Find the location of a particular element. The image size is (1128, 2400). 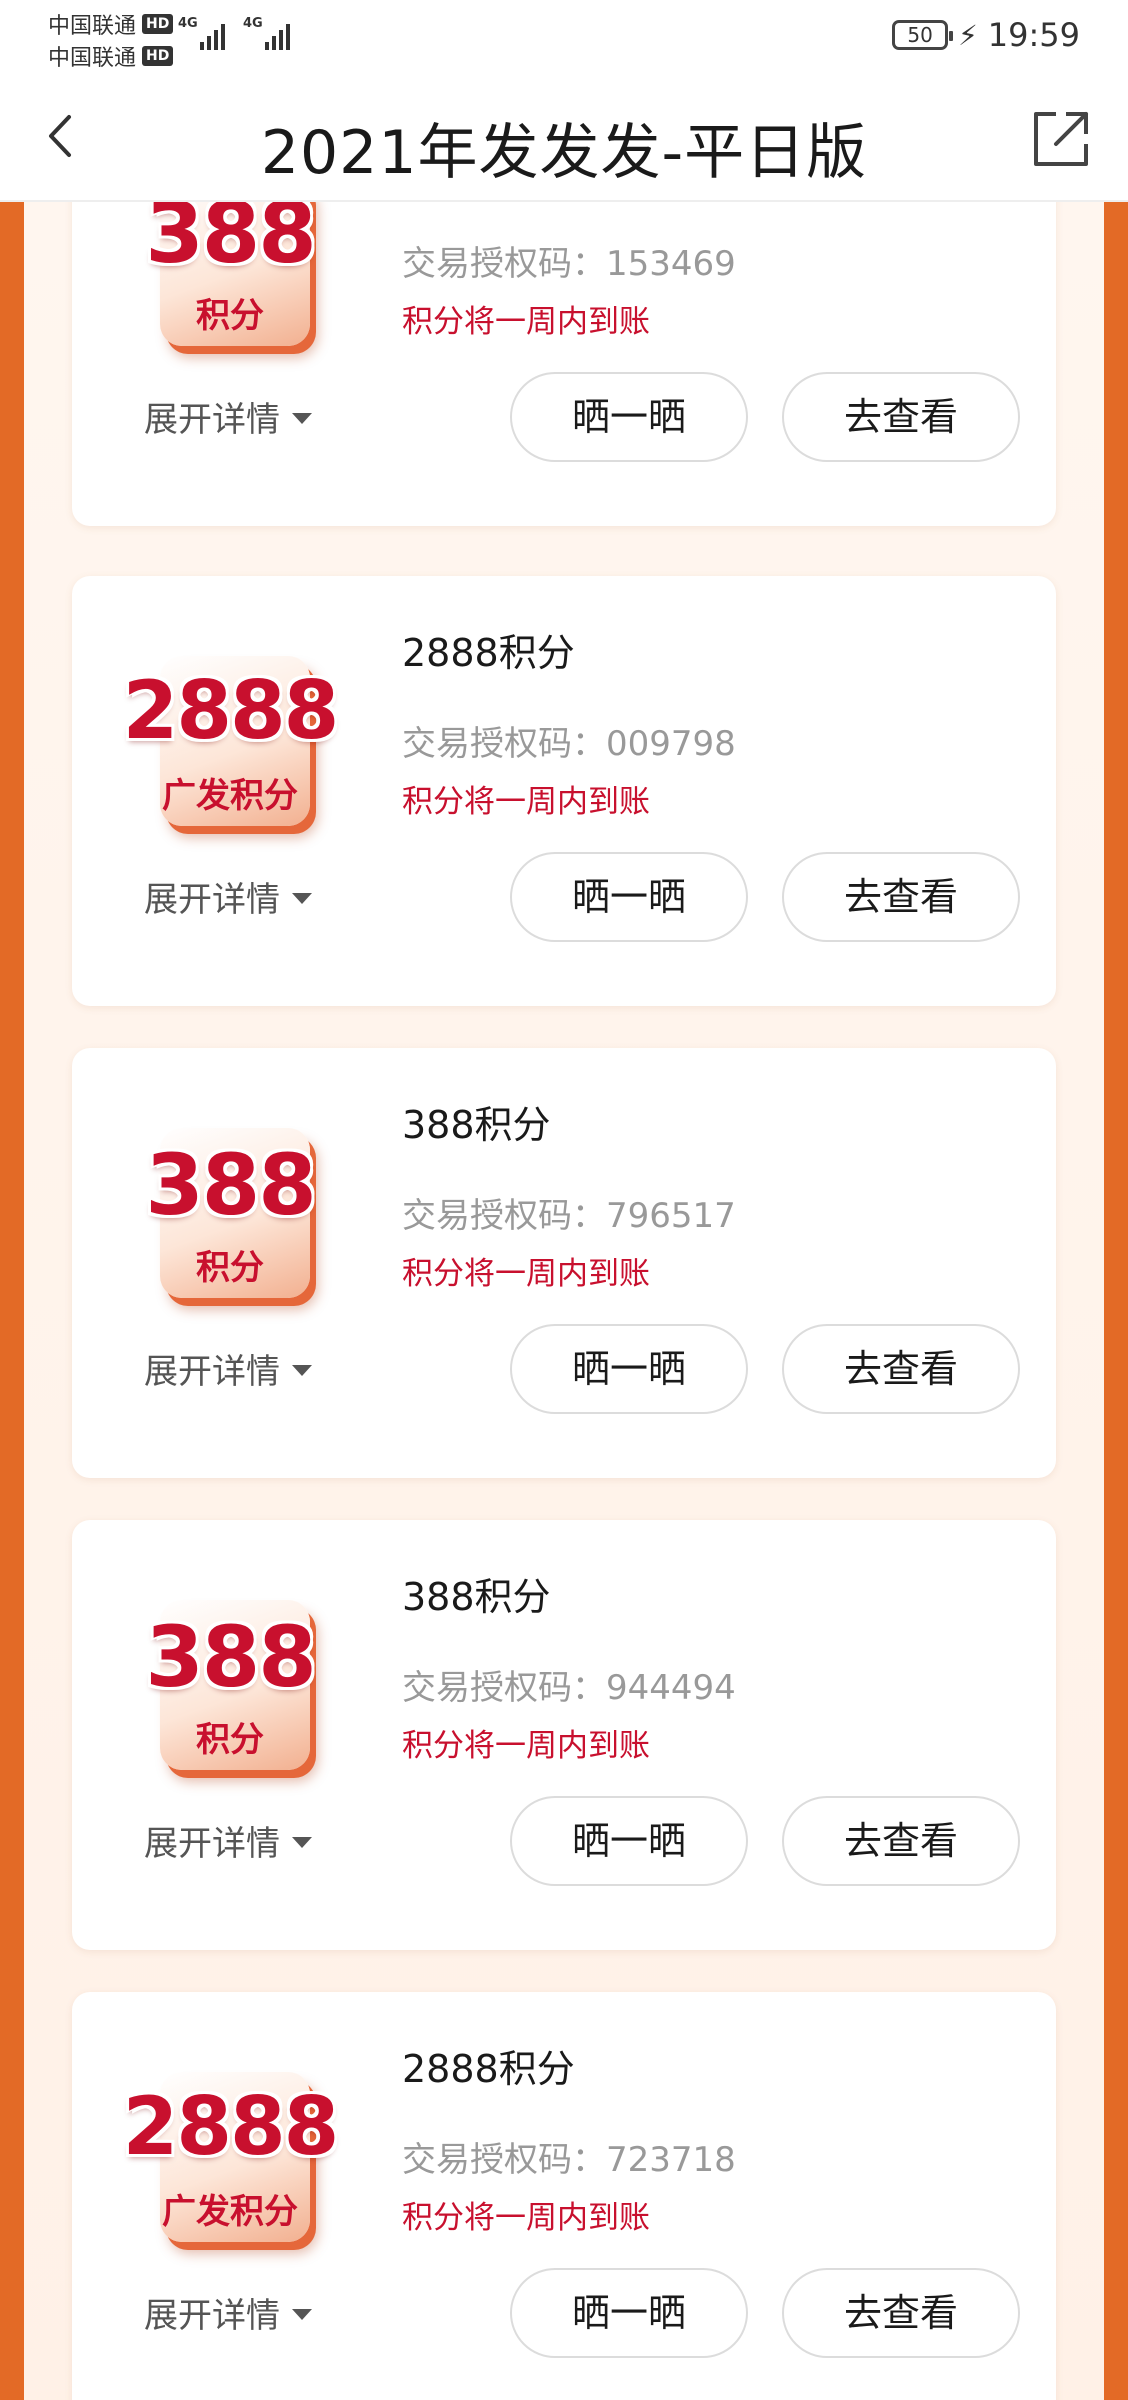

auth-code: 交易授权码：153469 is located at coordinates (569, 264).